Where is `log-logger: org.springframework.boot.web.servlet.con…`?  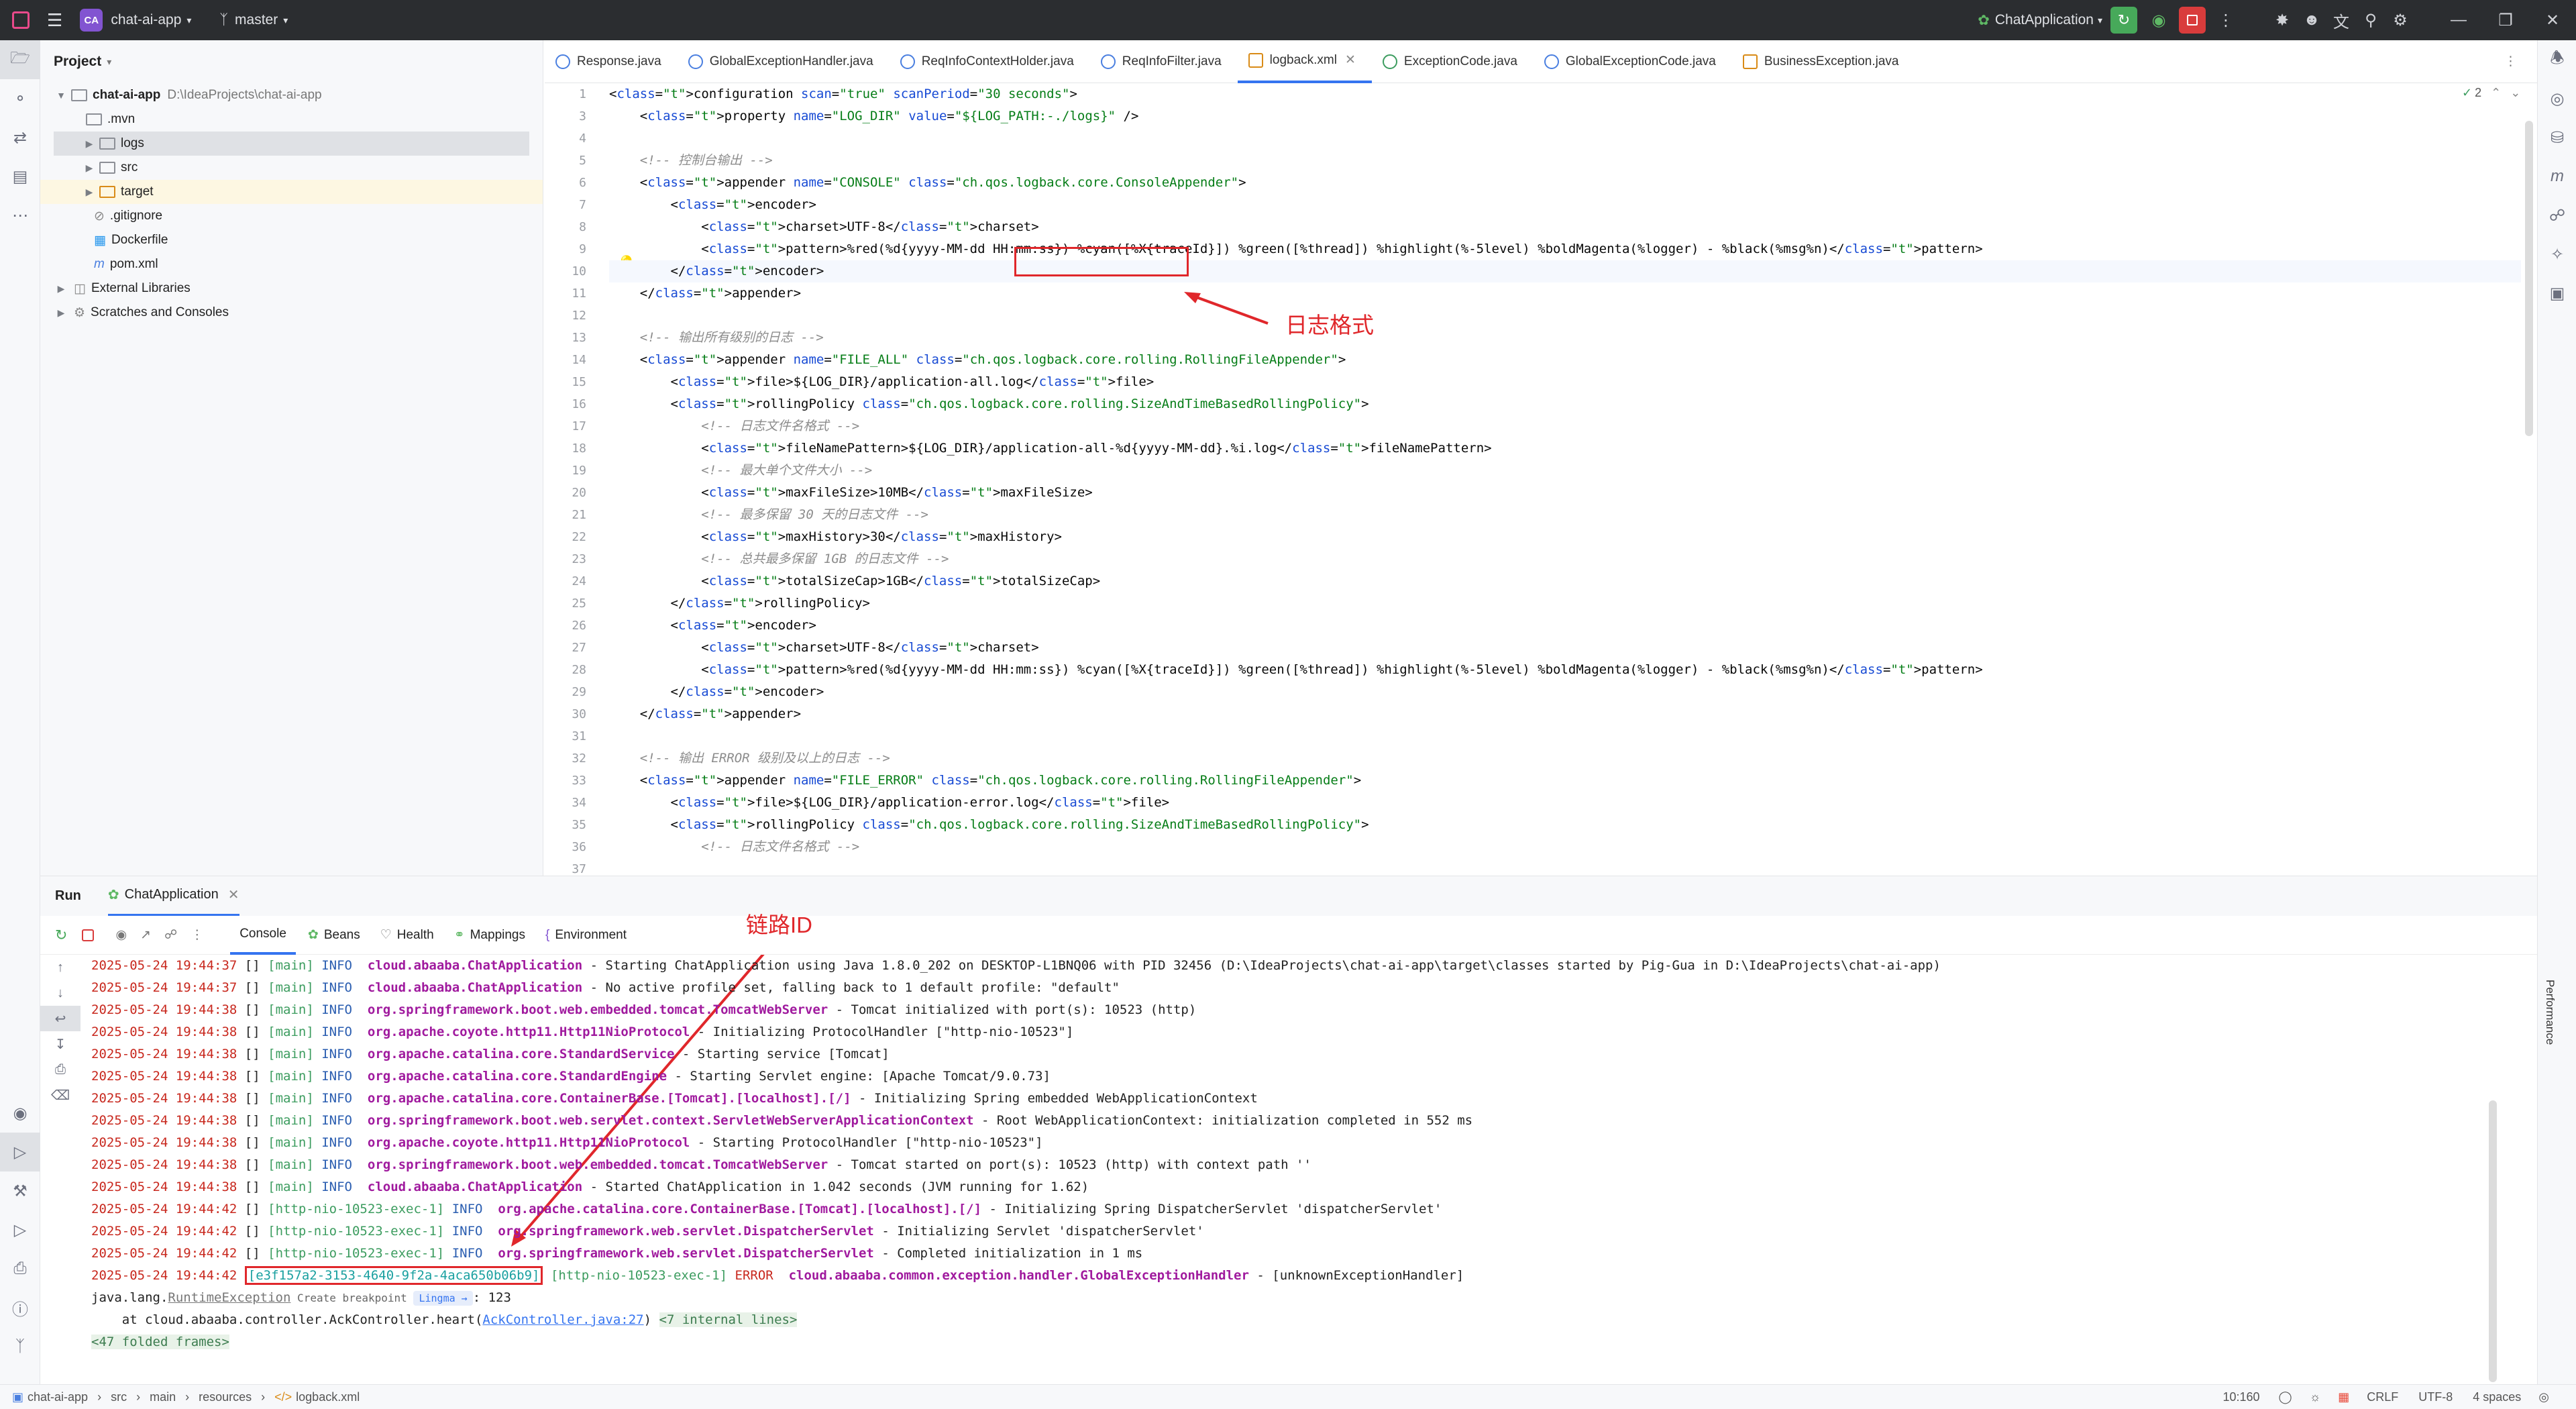
log-logger: org.springframework.boot.web.servlet.con… is located at coordinates (670, 1120).